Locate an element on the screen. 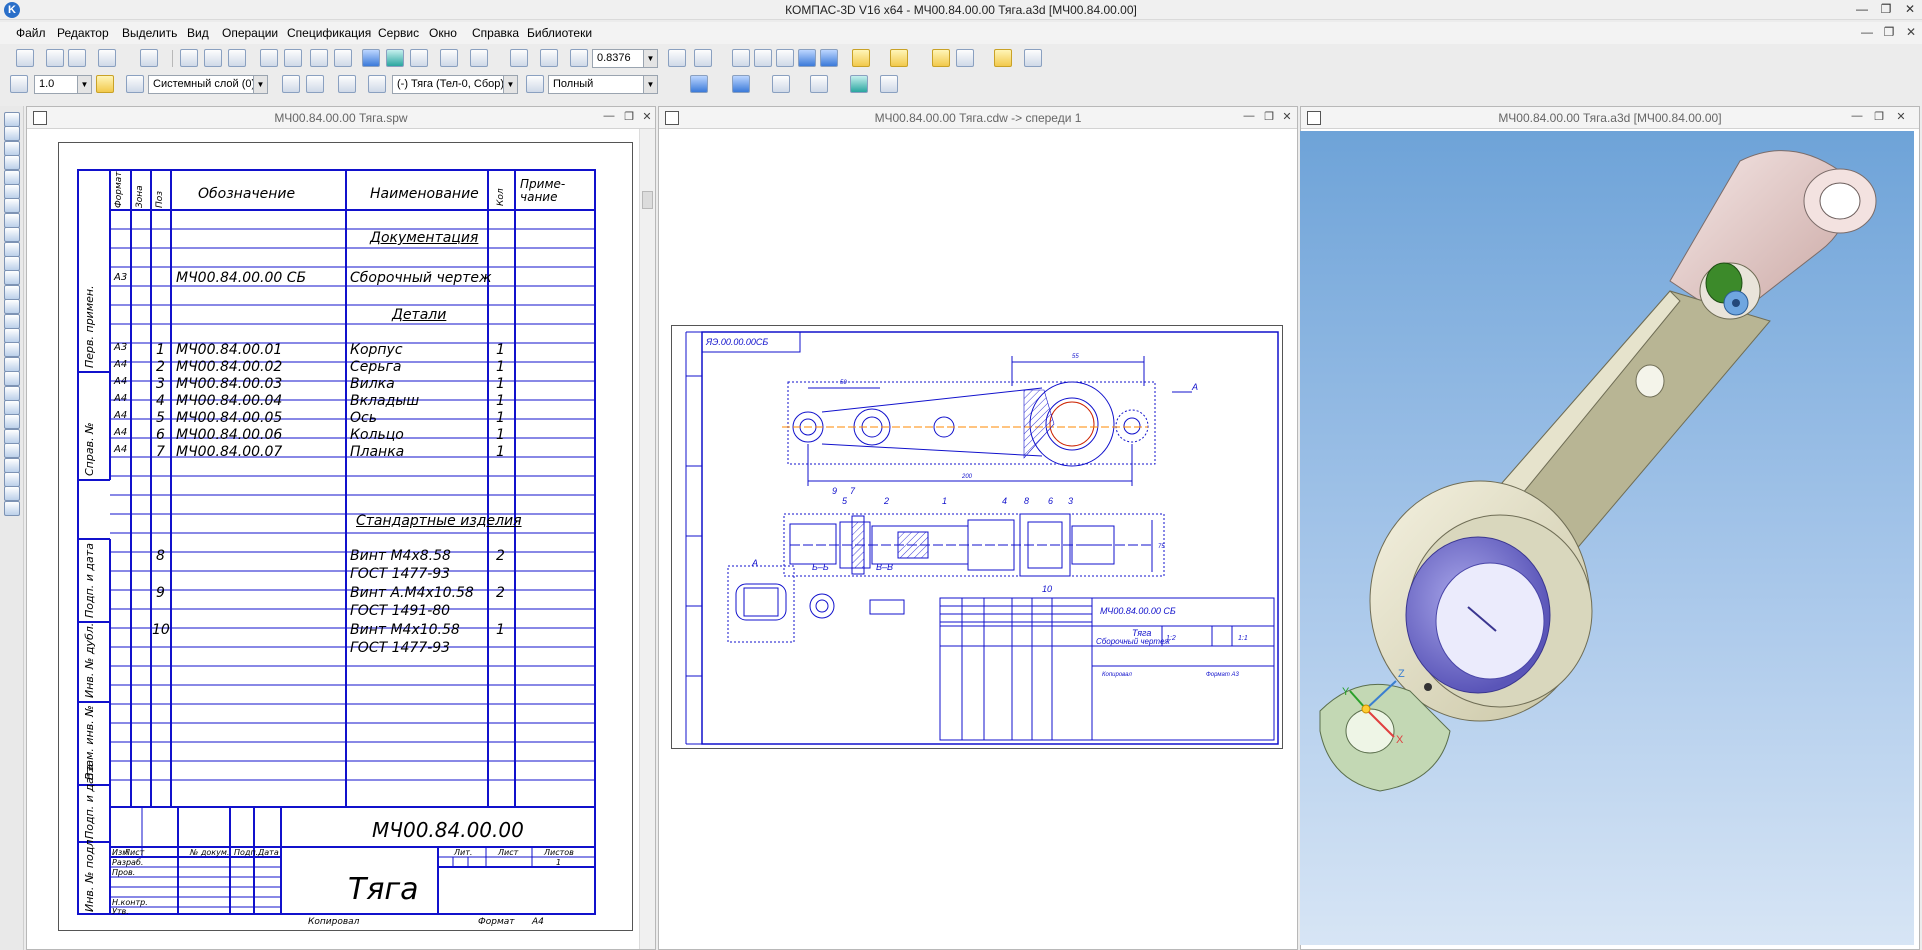 The height and width of the screenshot is (950, 1922). doc-minimize-button: — is located at coordinates (1867, 33).